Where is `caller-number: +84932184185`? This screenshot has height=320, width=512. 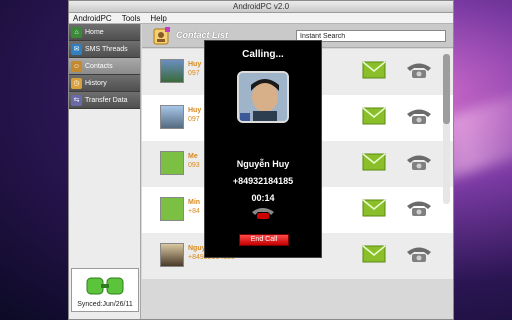 caller-number: +84932184185 is located at coordinates (263, 181).